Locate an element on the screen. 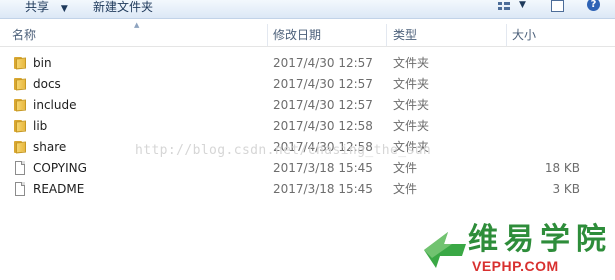 The width and height of the screenshot is (615, 280). logo-text-cn: 维易学院 is located at coordinates (540, 239).